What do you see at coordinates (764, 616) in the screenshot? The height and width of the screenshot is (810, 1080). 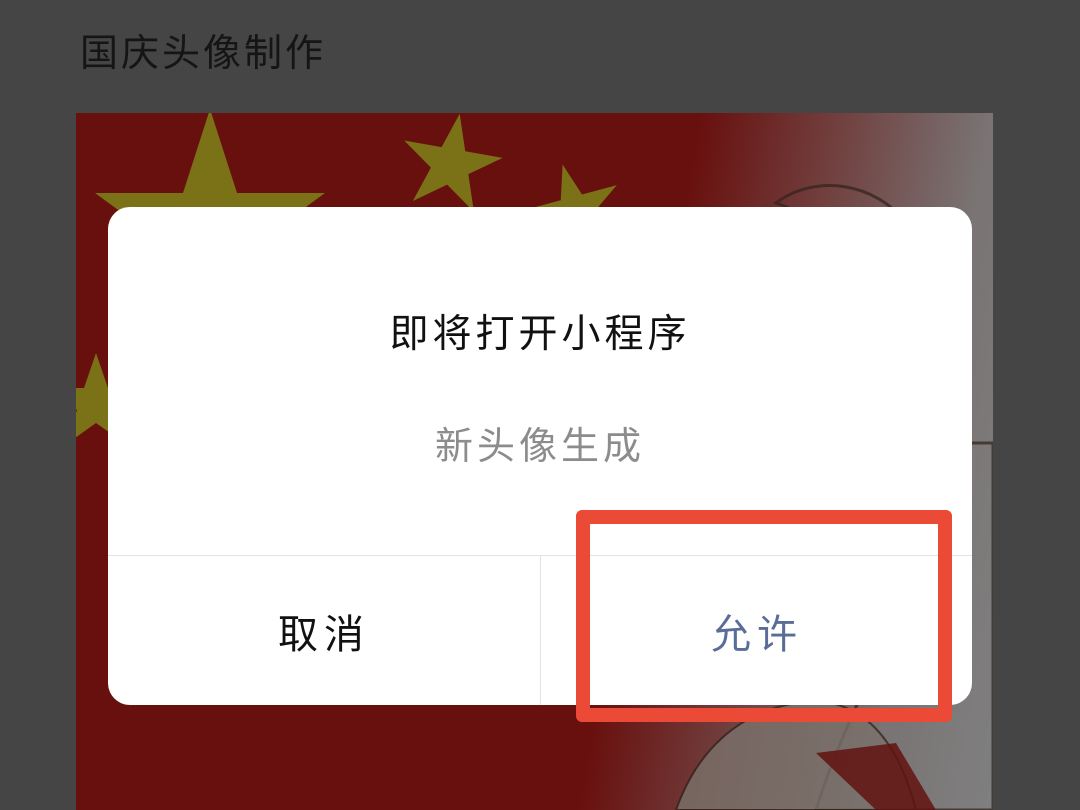 I see `highlight-box` at bounding box center [764, 616].